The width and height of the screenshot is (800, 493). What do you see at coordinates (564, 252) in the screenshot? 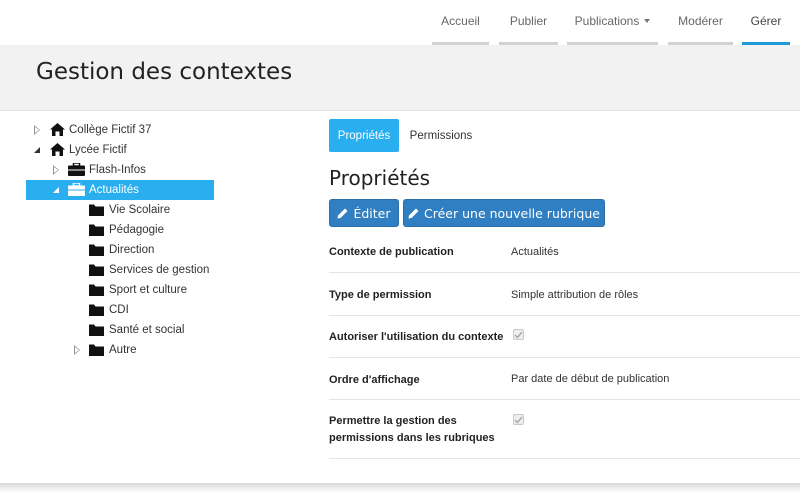
I see `property-row-contexte: Contexte de publication Actualités` at bounding box center [564, 252].